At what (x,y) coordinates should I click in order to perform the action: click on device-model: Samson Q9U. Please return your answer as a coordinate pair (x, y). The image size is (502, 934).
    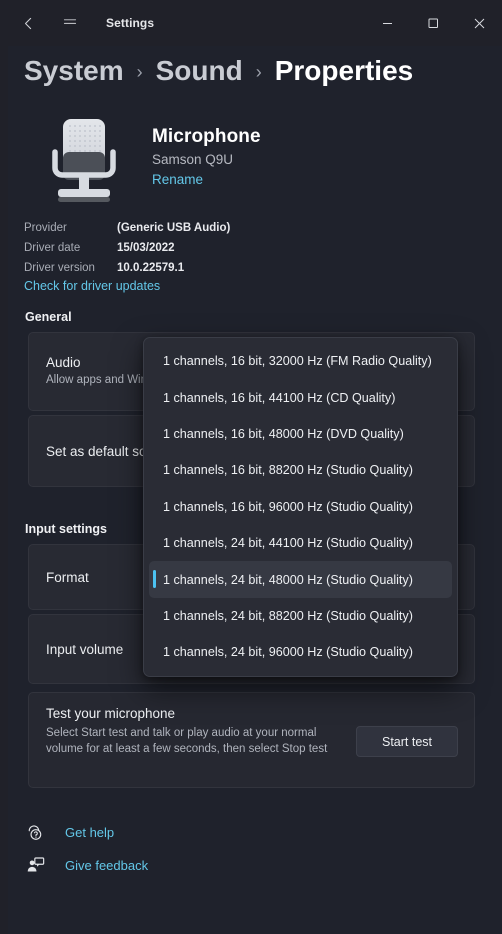
    Looking at the image, I should click on (193, 159).